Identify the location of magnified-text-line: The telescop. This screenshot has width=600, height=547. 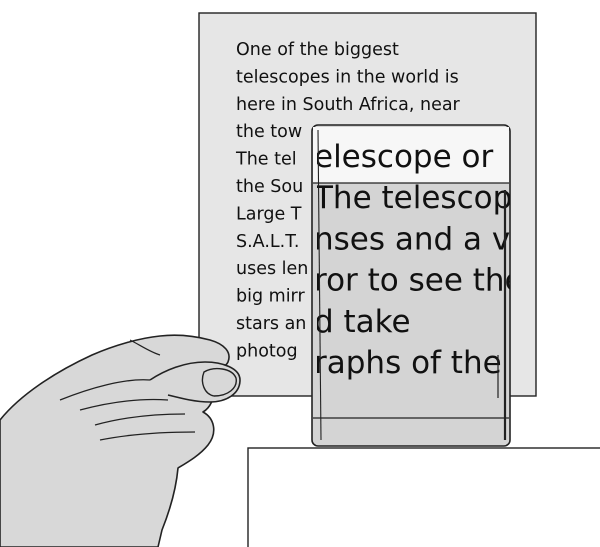
(412, 198).